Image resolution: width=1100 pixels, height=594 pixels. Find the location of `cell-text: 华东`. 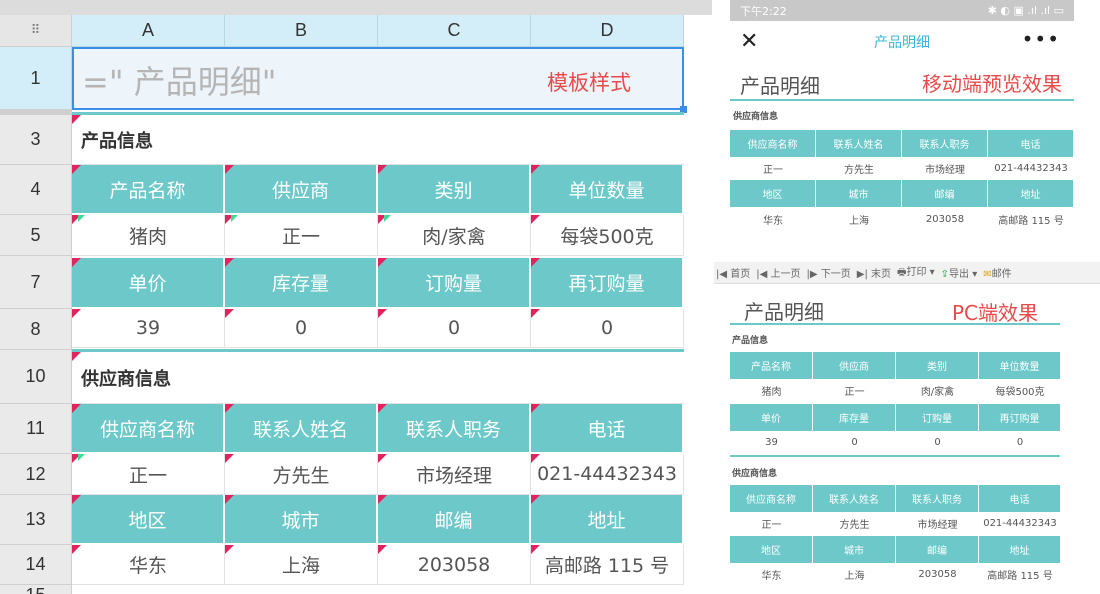

cell-text: 华东 is located at coordinates (147, 566).